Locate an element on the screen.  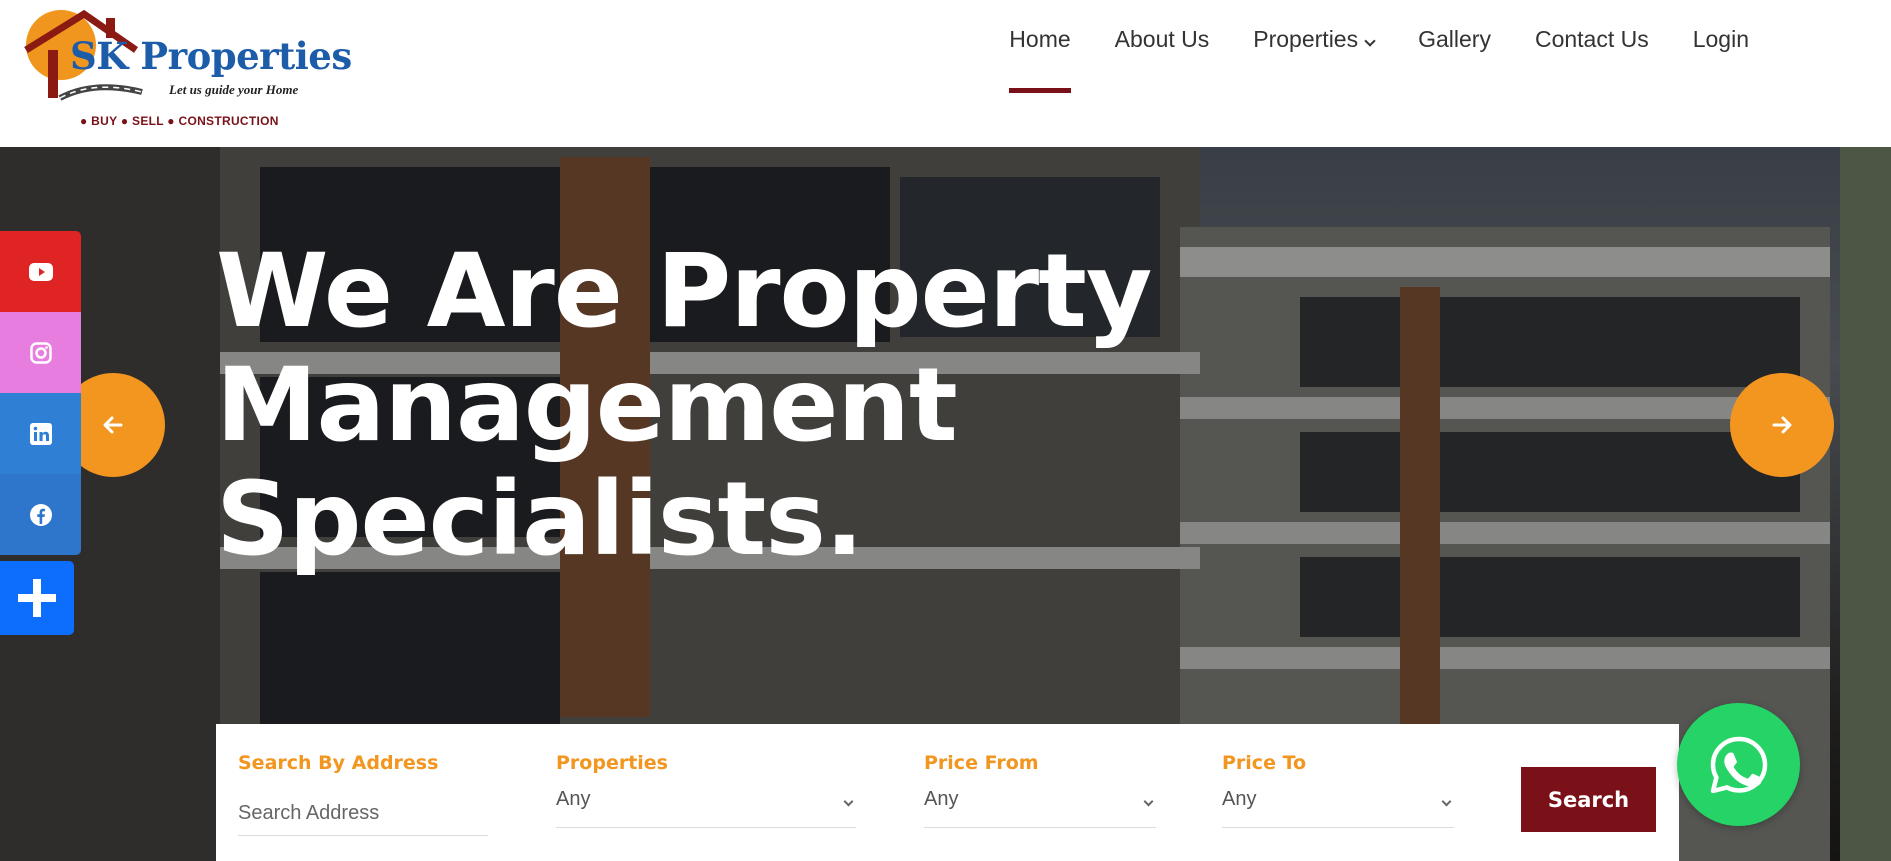
slider-next-button is located at coordinates (1782, 425).